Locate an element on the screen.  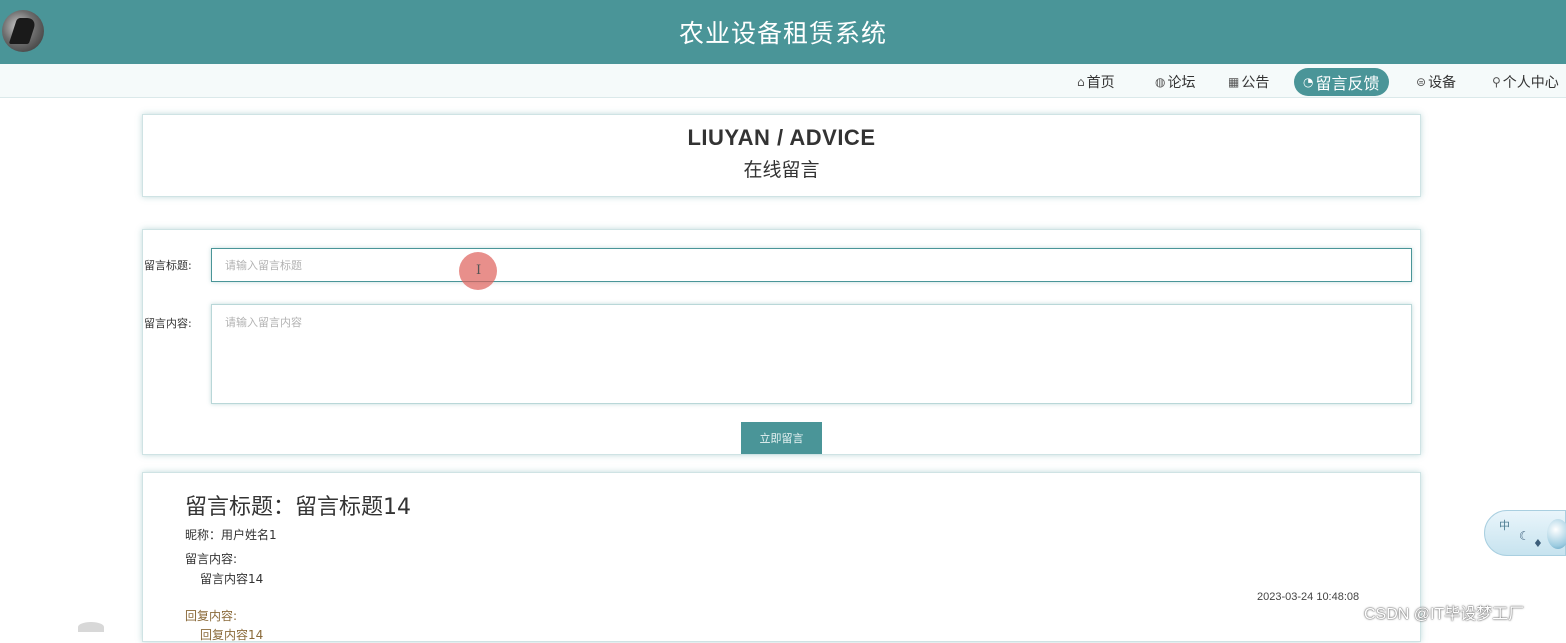
nav-item-label: 公告 is located at coordinates (1255, 83).